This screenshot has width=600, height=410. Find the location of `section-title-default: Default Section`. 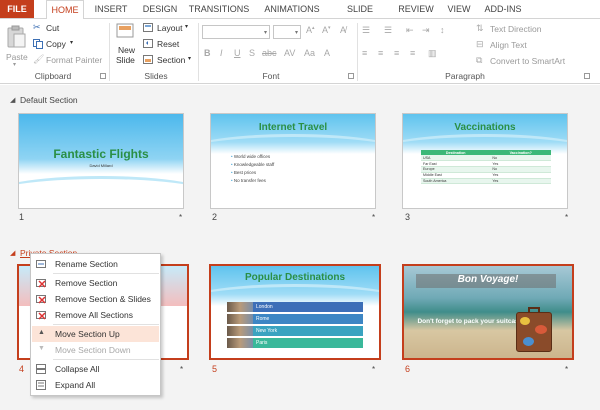

section-title-default: Default Section is located at coordinates (49, 100).